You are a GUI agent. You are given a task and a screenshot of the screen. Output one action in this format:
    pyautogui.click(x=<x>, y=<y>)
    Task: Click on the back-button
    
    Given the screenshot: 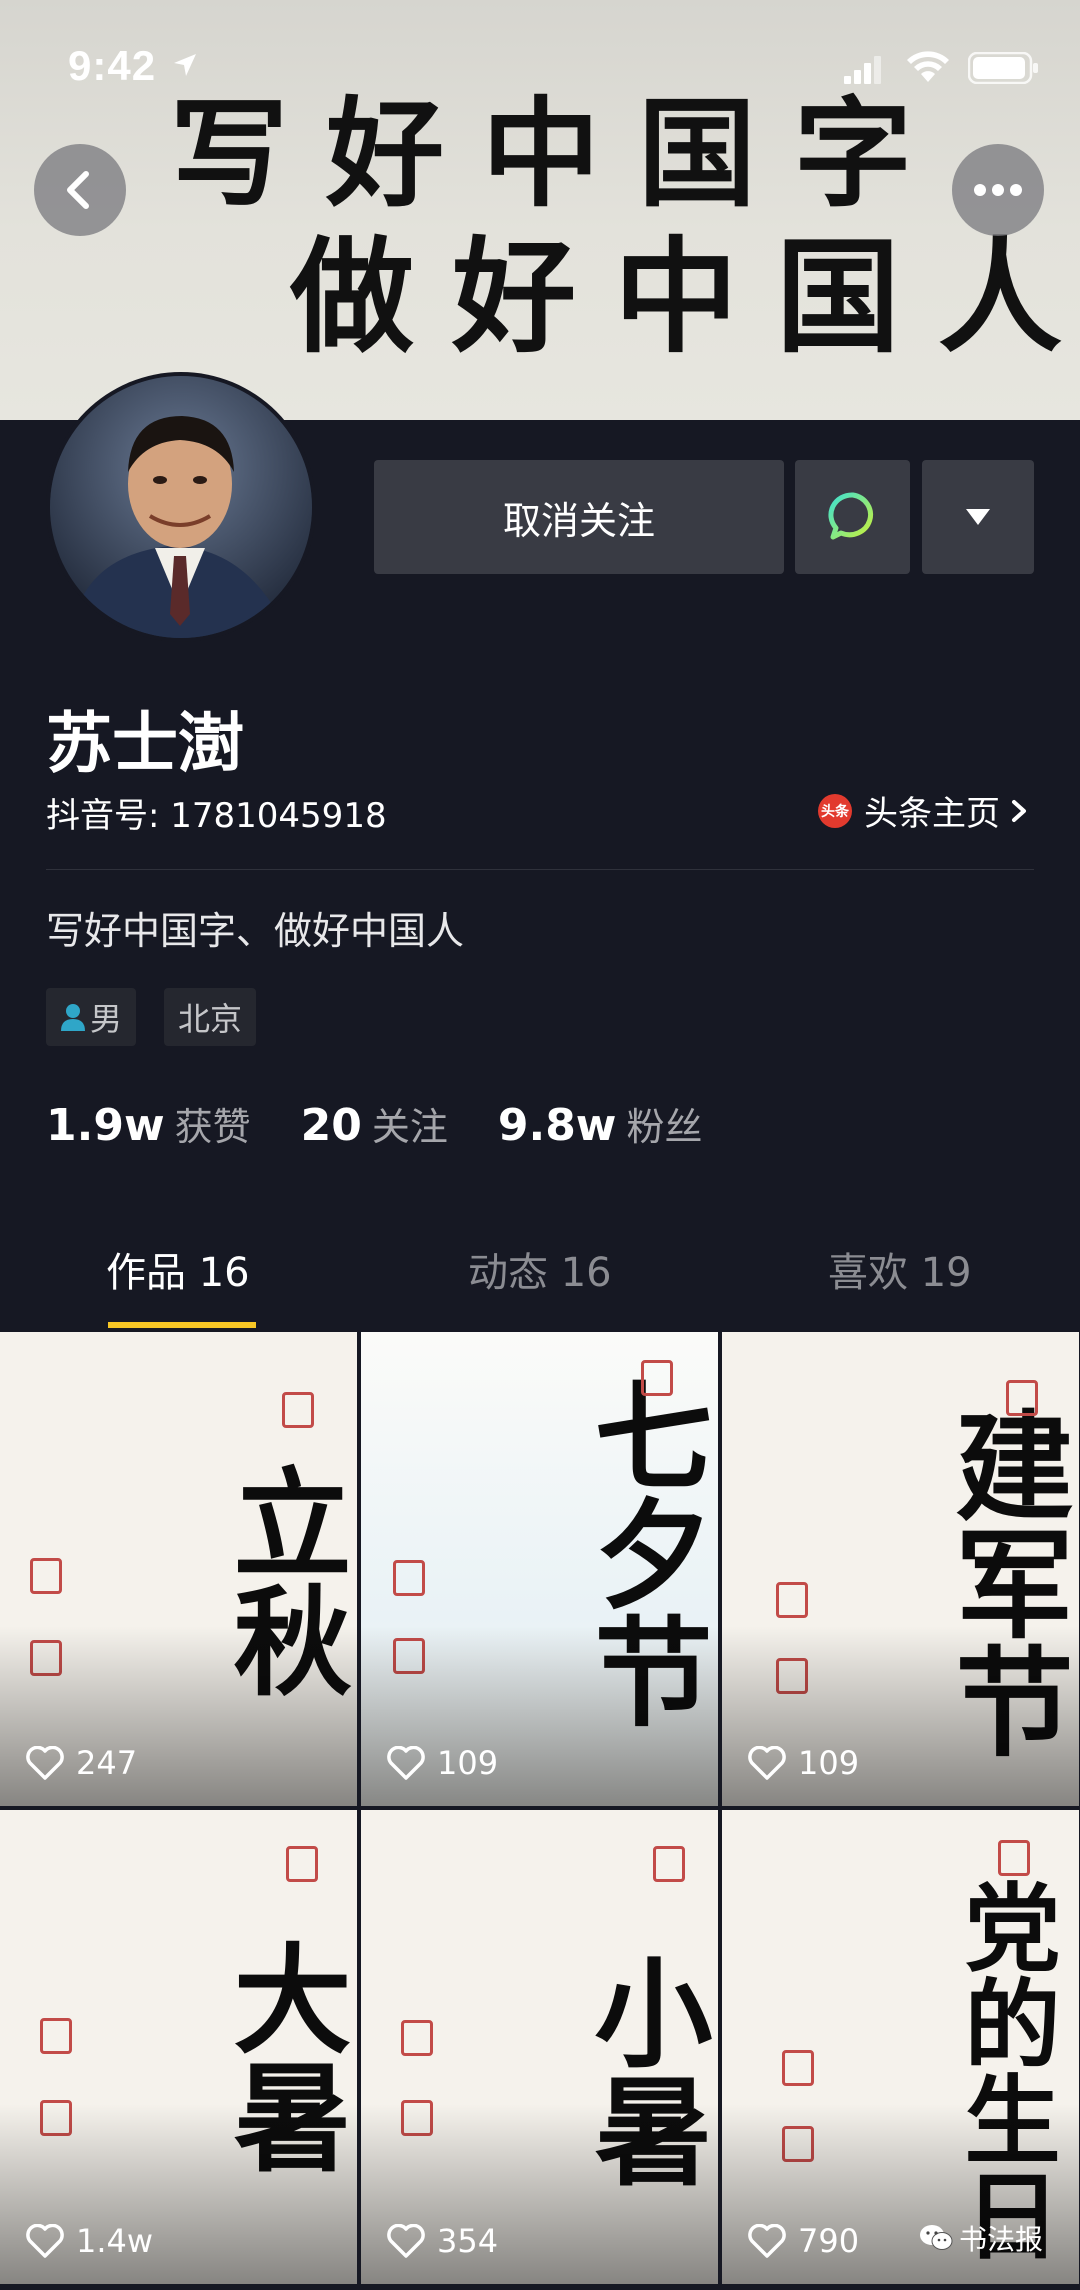 What is the action you would take?
    pyautogui.click(x=80, y=190)
    